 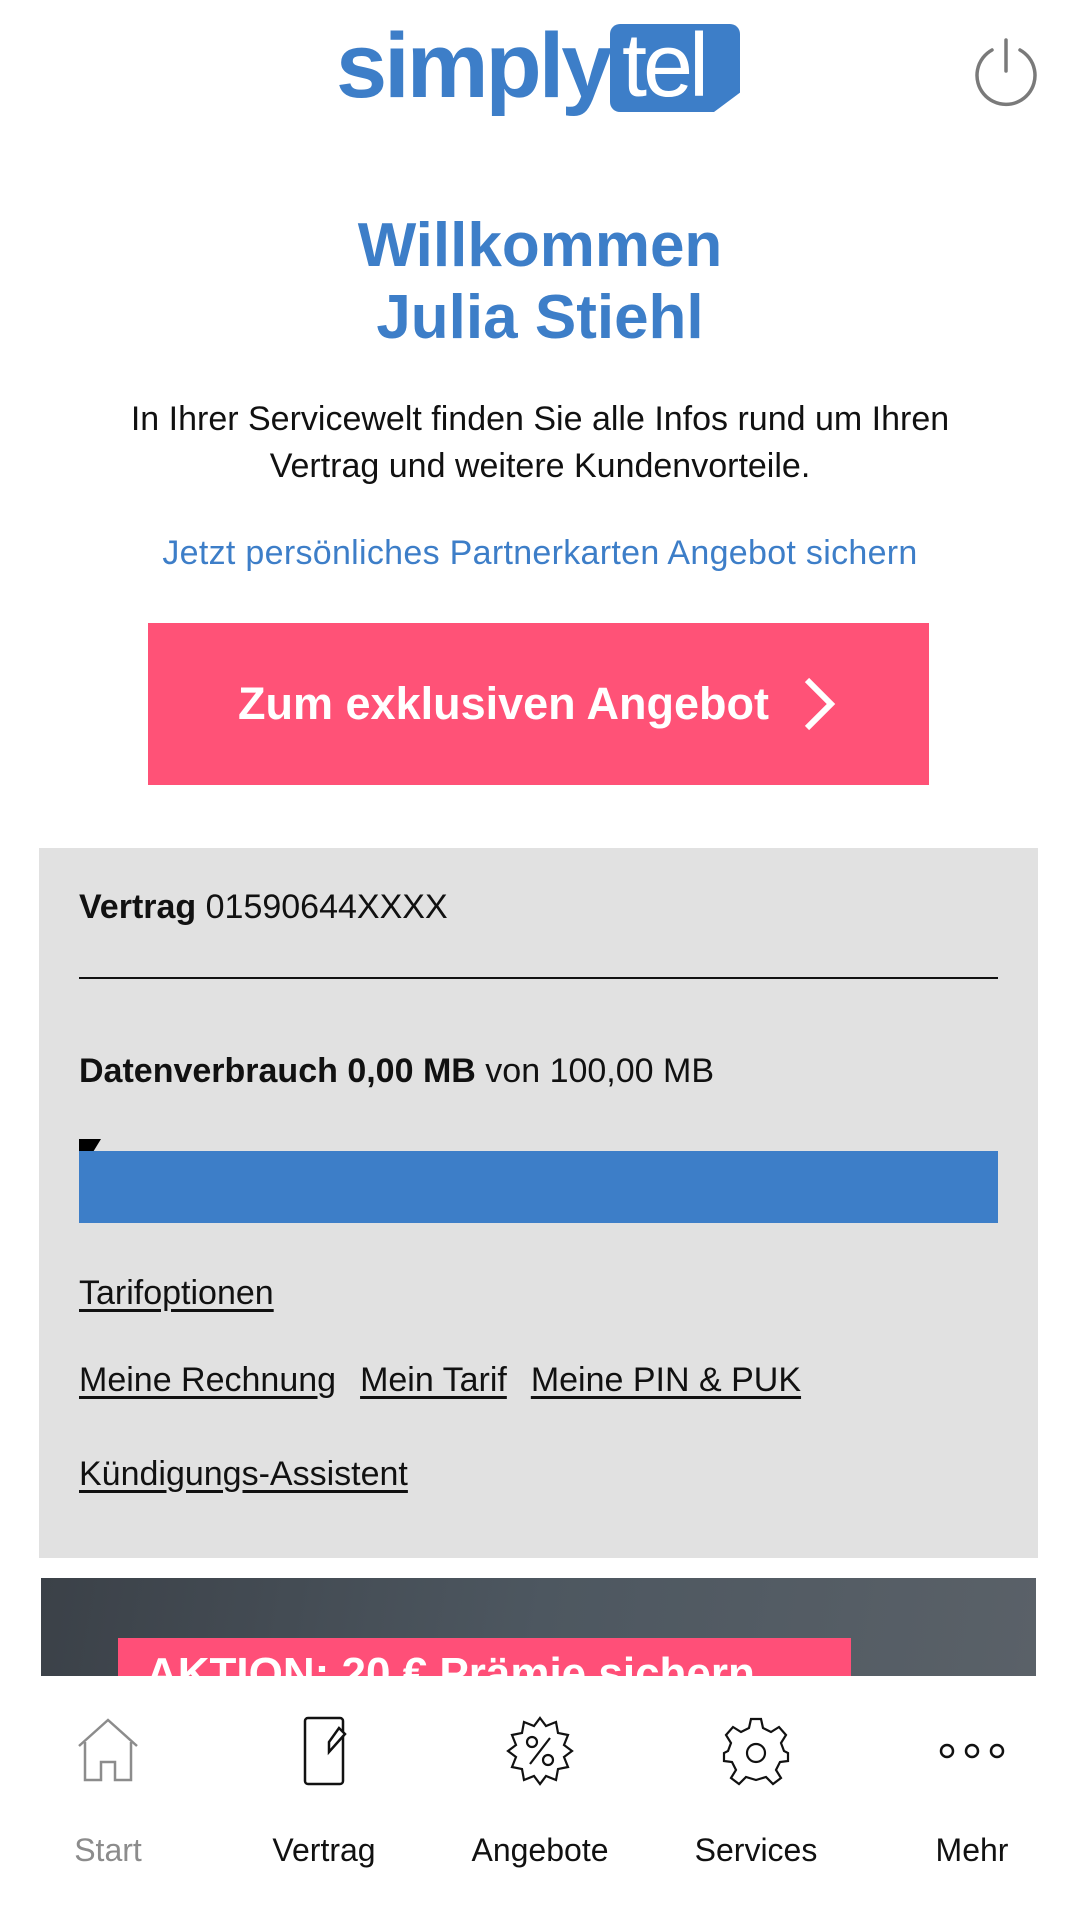 I want to click on promo-banner-label: AKTION: 20 € Prämie sichern, so click(x=484, y=1658).